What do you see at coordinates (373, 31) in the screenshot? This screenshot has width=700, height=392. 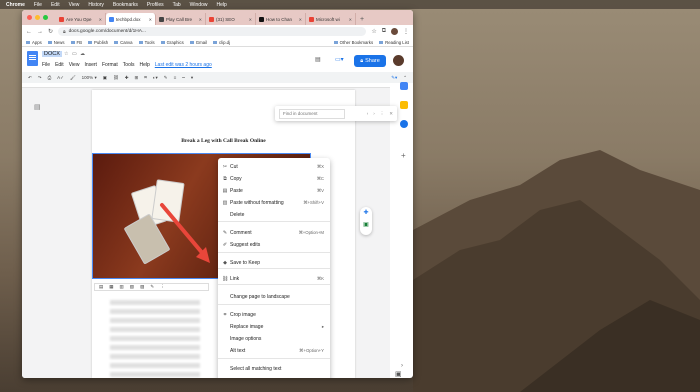 I see `star-icon: ☆` at bounding box center [373, 31].